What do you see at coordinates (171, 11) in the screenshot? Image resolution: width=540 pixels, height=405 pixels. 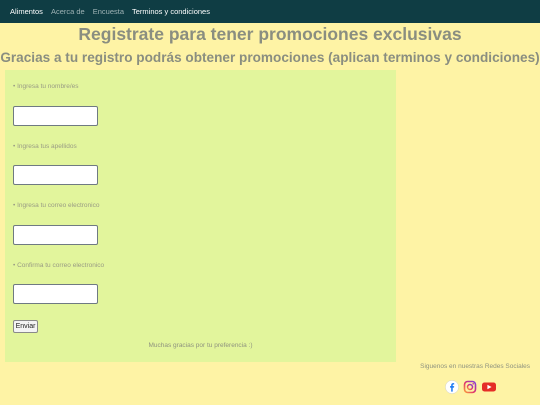 I see `nav-link-terminos: Terminos y condiciones` at bounding box center [171, 11].